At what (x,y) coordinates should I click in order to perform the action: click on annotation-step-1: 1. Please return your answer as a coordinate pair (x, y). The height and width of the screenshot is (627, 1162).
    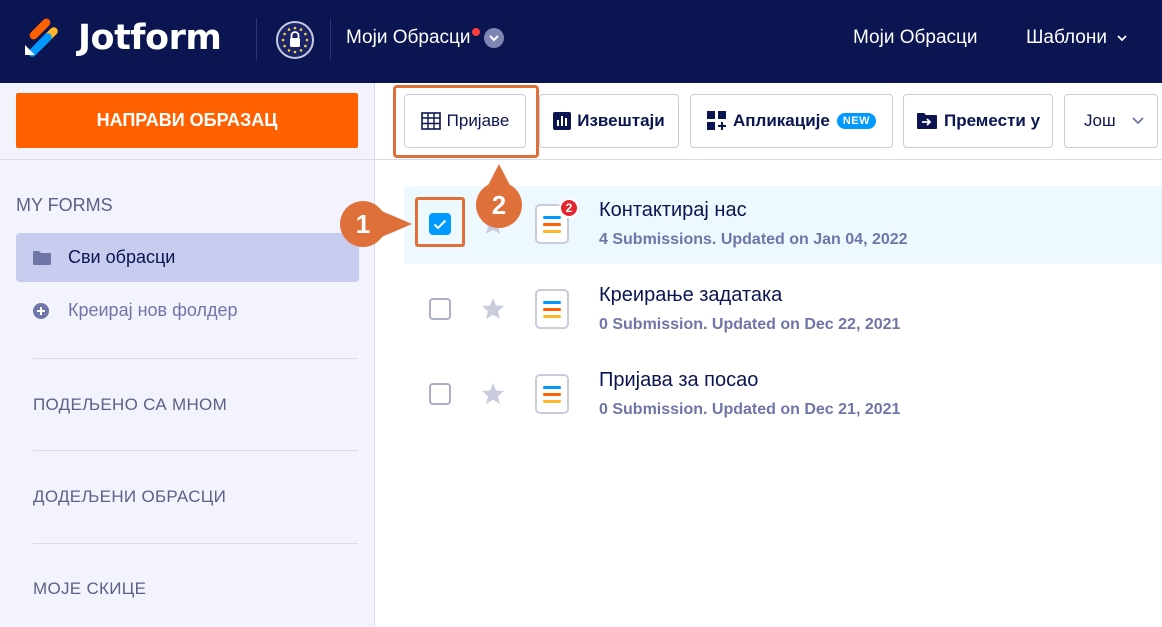
    Looking at the image, I should click on (363, 224).